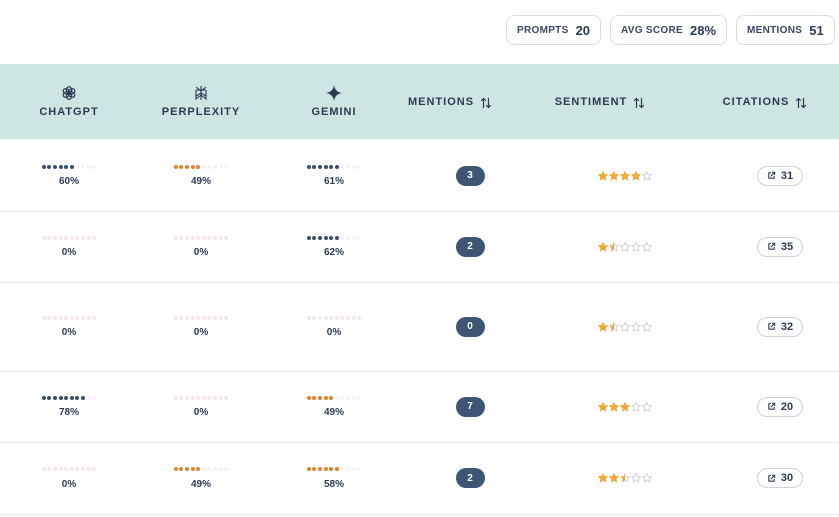 Image resolution: width=839 pixels, height=517 pixels. I want to click on score-percent: 60%, so click(68, 181).